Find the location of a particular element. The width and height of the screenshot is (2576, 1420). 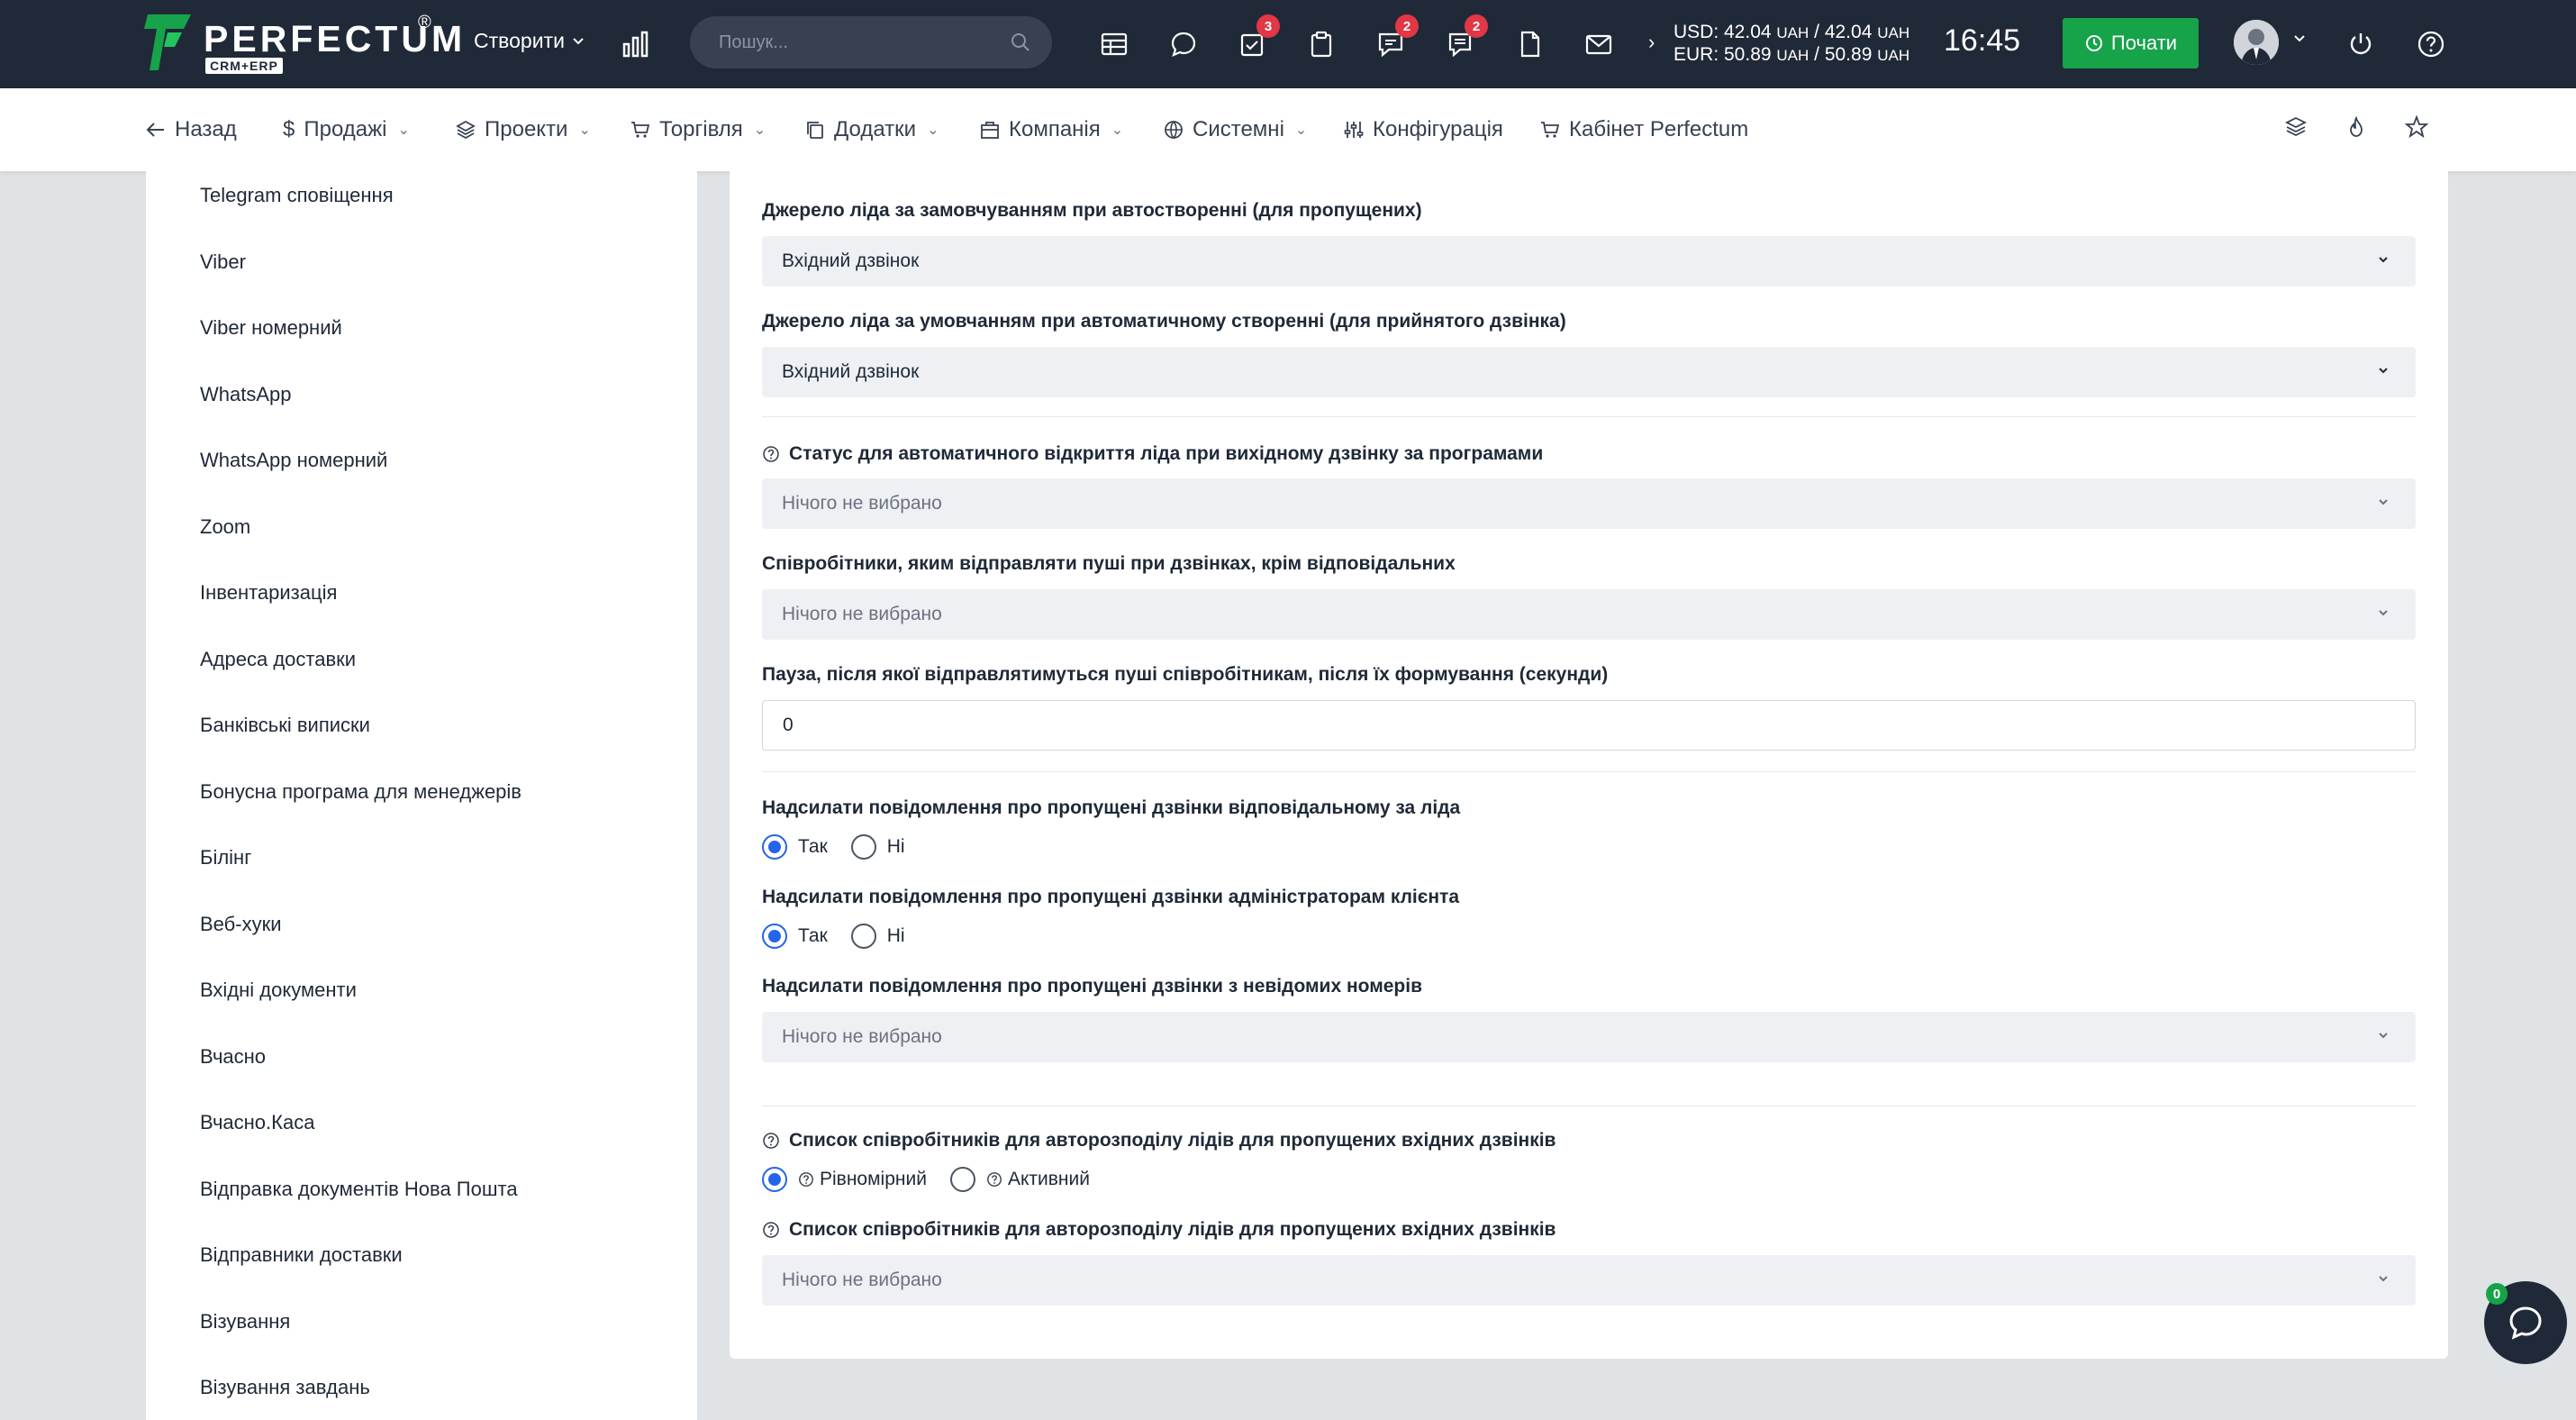

arrow-left-icon is located at coordinates (155, 130).